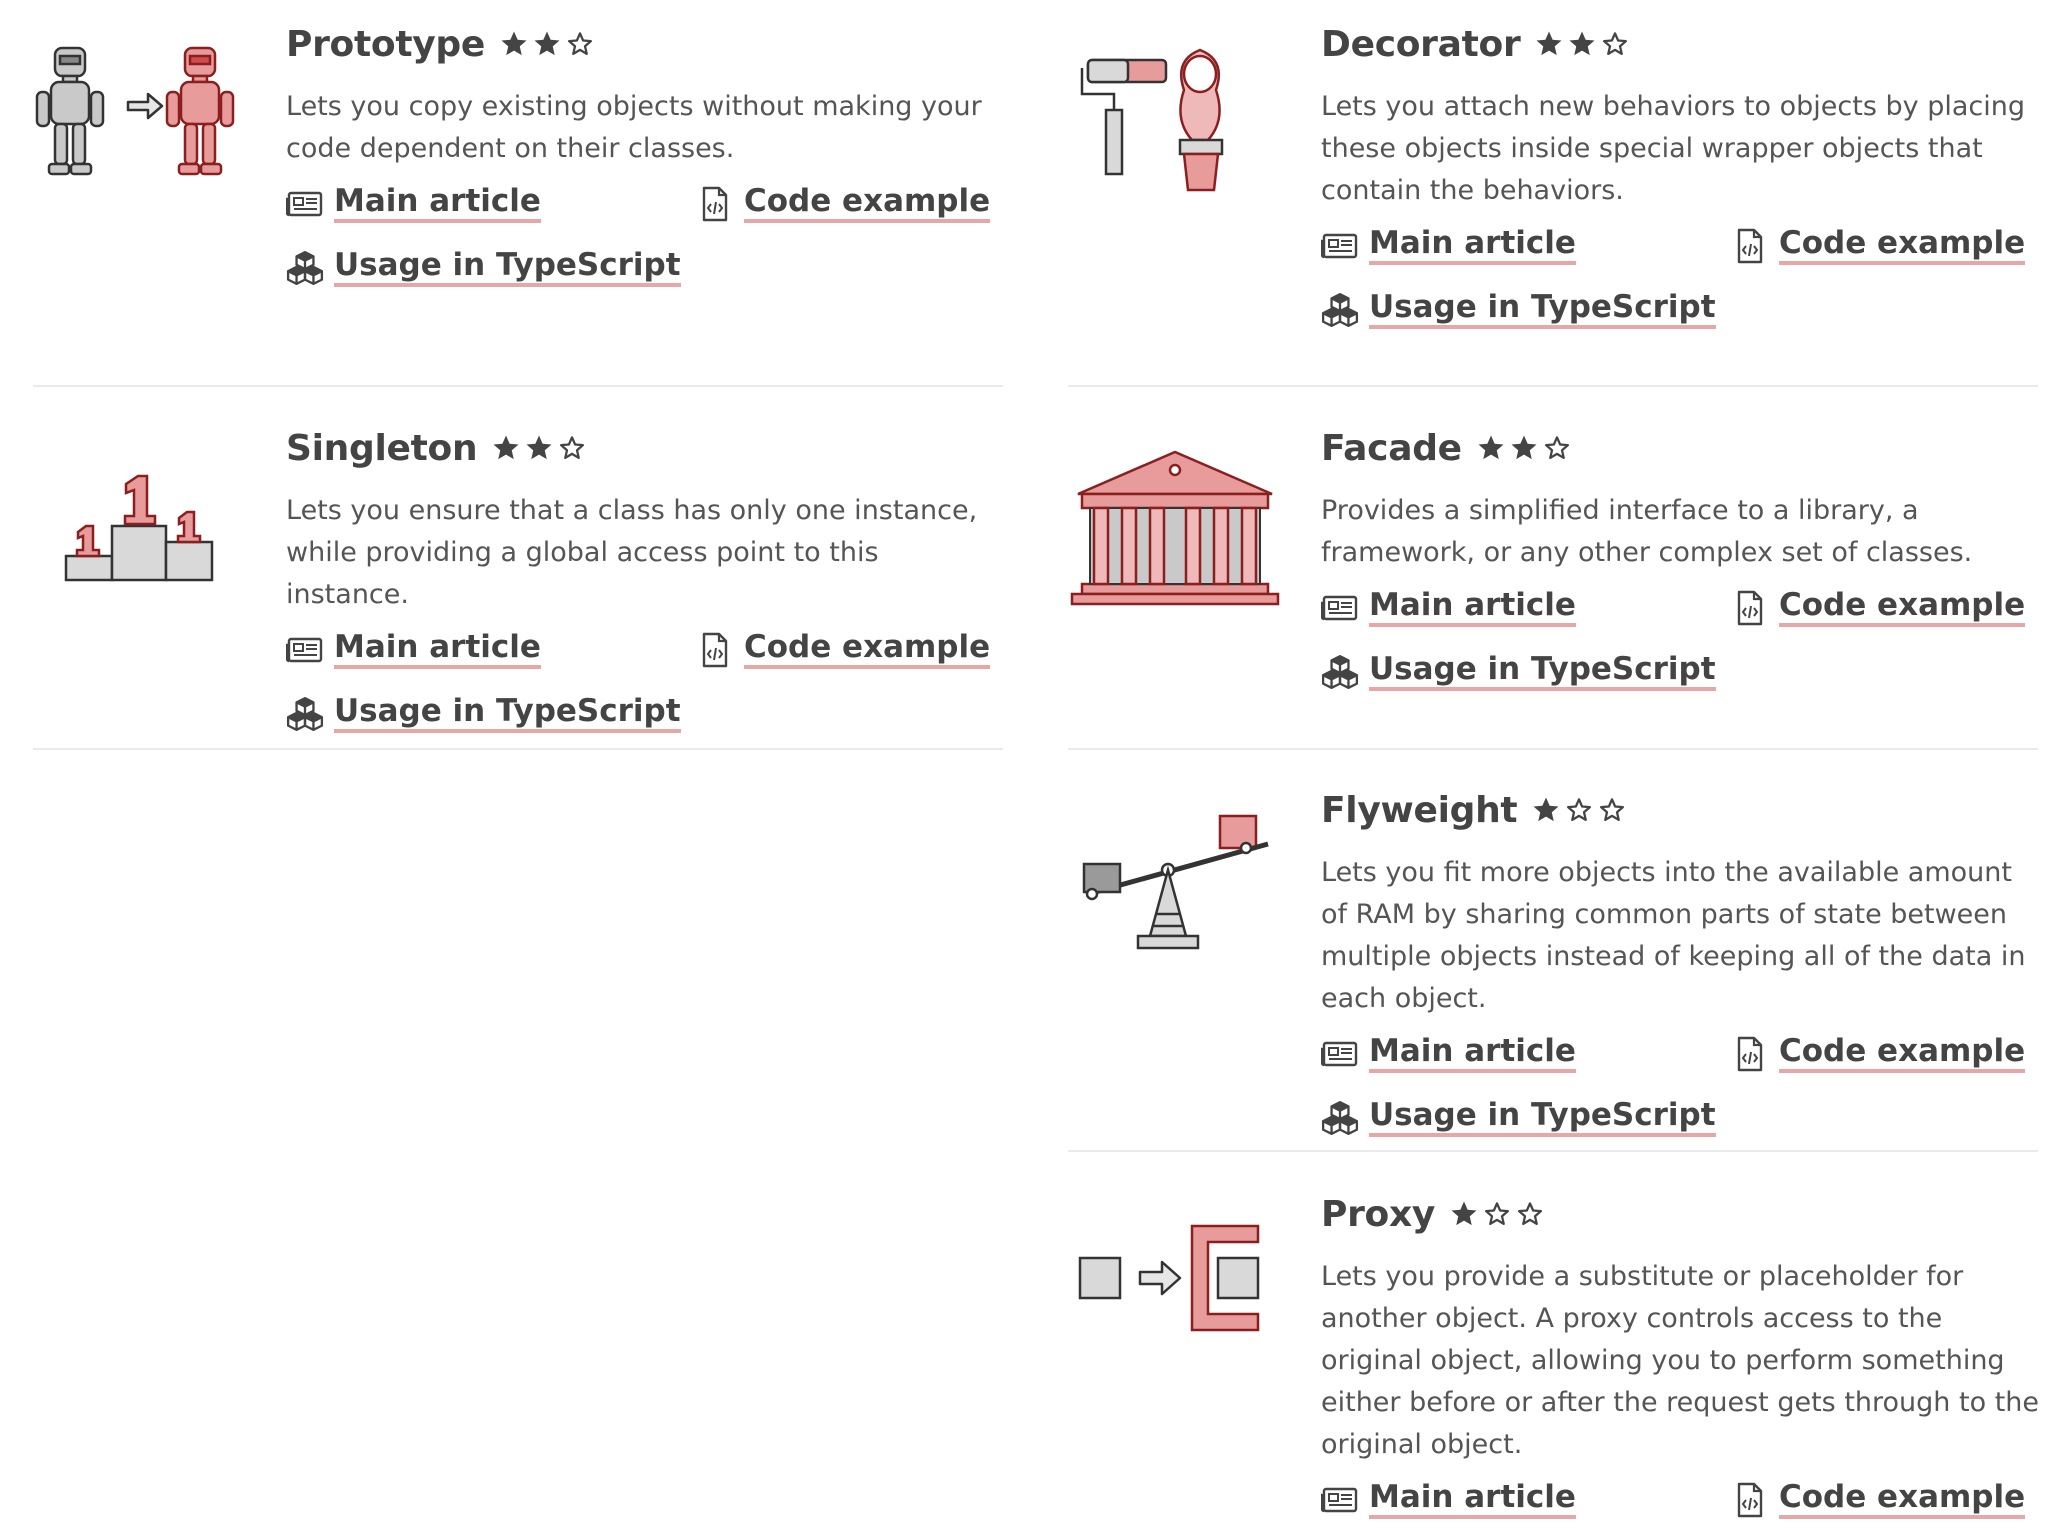 The width and height of the screenshot is (2061, 1540). What do you see at coordinates (1682, 1510) in the screenshot?
I see `pattern-links: Main article Code example` at bounding box center [1682, 1510].